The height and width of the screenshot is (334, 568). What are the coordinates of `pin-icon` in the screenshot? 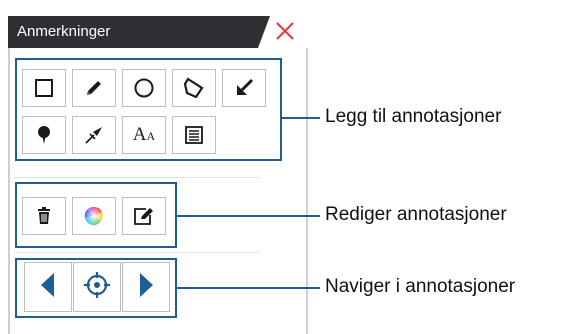 It's located at (44, 135).